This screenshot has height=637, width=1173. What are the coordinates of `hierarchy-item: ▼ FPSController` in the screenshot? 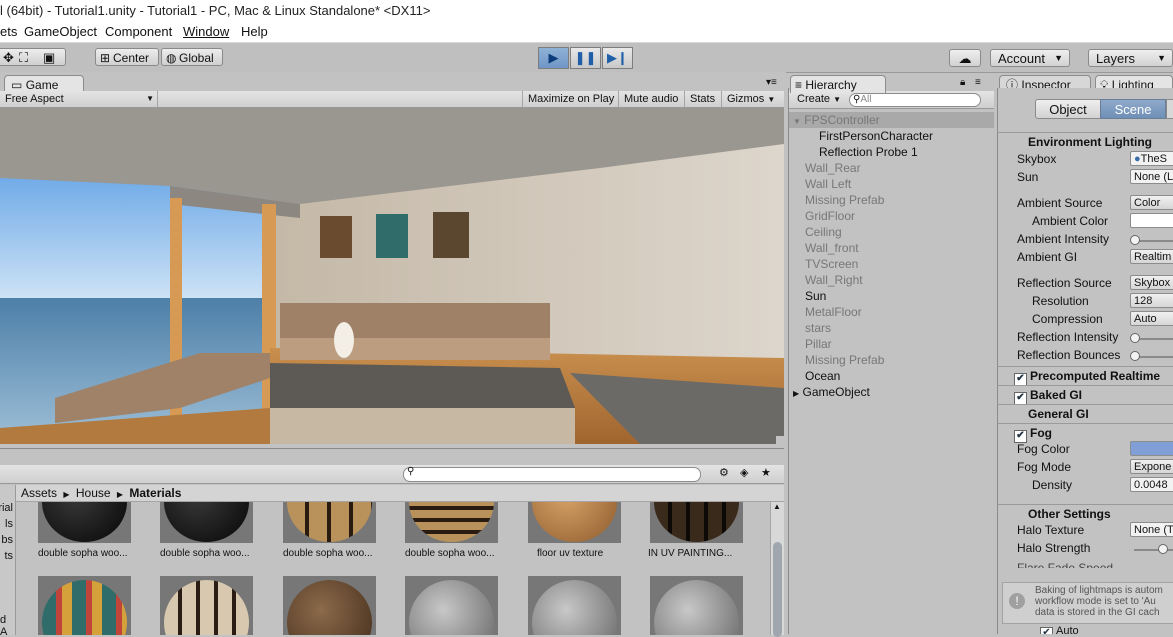 It's located at (891, 120).